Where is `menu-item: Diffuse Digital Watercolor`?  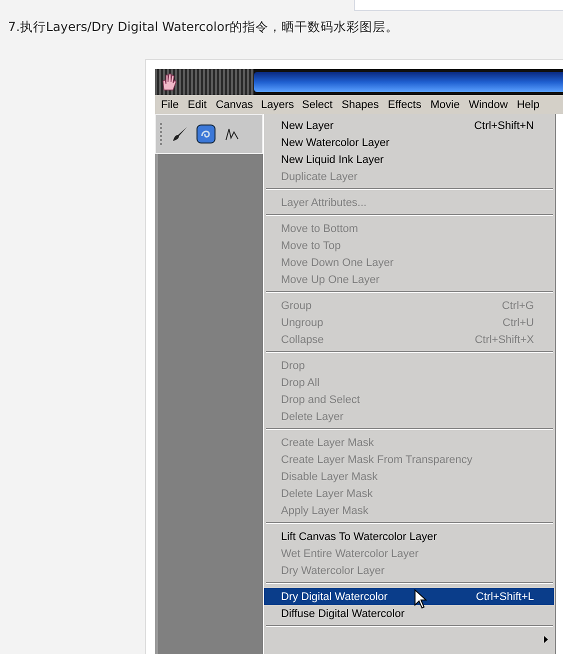
menu-item: Diffuse Digital Watercolor is located at coordinates (409, 613).